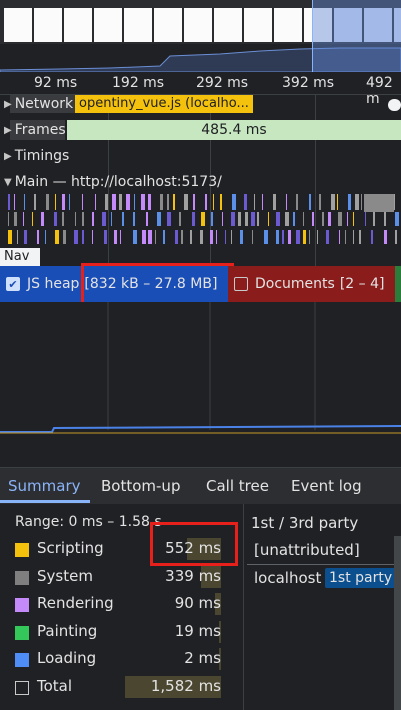  What do you see at coordinates (311, 284) in the screenshot?
I see `documents-counter: Documents [2 – 4]` at bounding box center [311, 284].